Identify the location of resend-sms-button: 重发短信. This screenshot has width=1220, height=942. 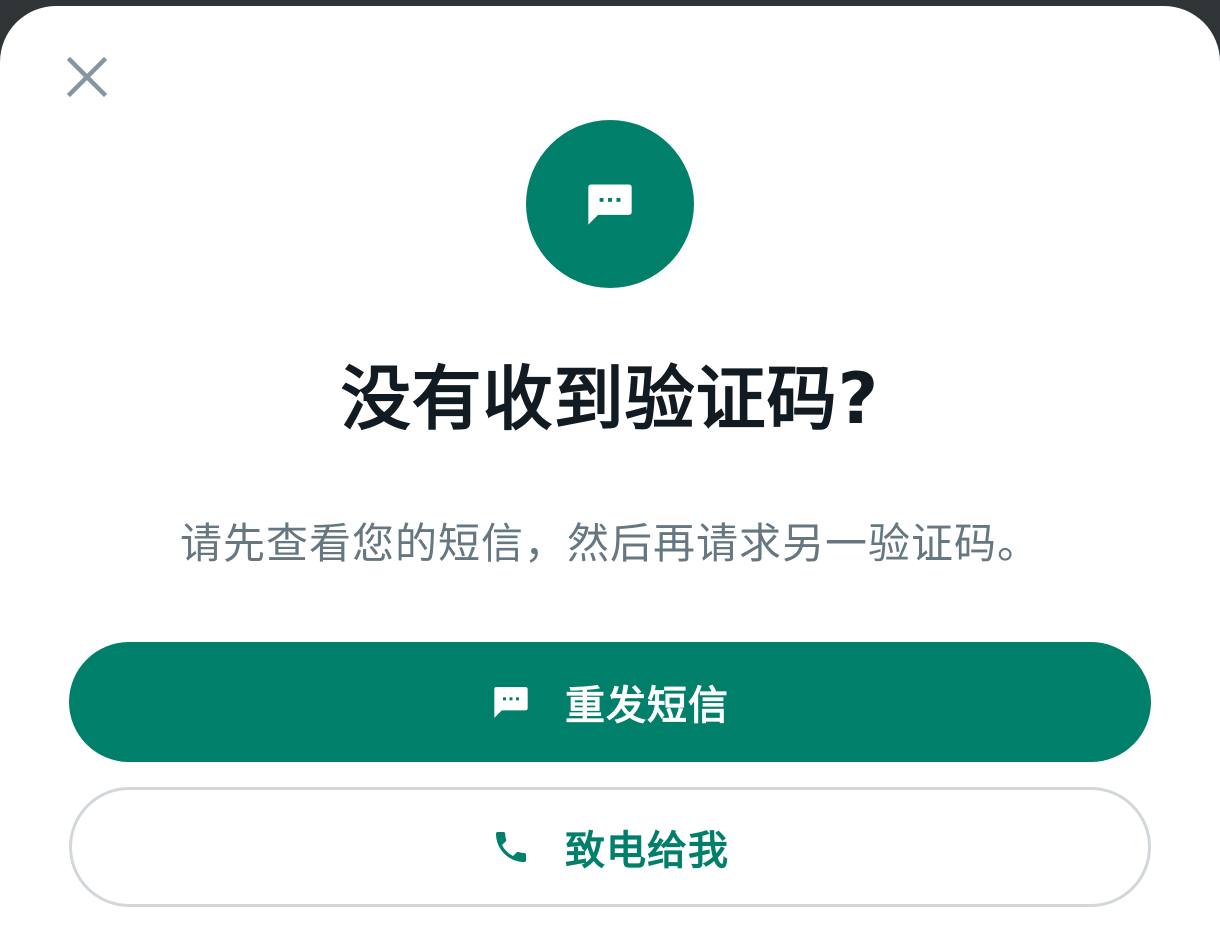
(610, 702).